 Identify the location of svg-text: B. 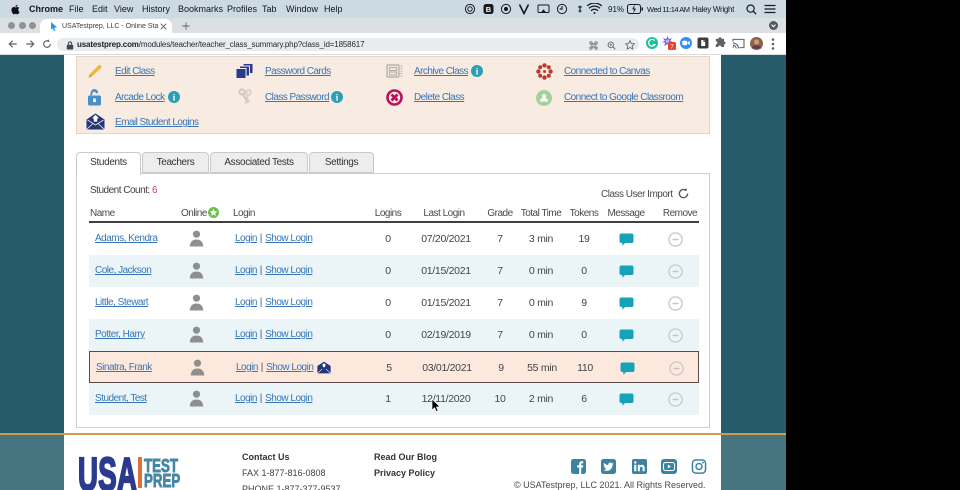
(489, 9).